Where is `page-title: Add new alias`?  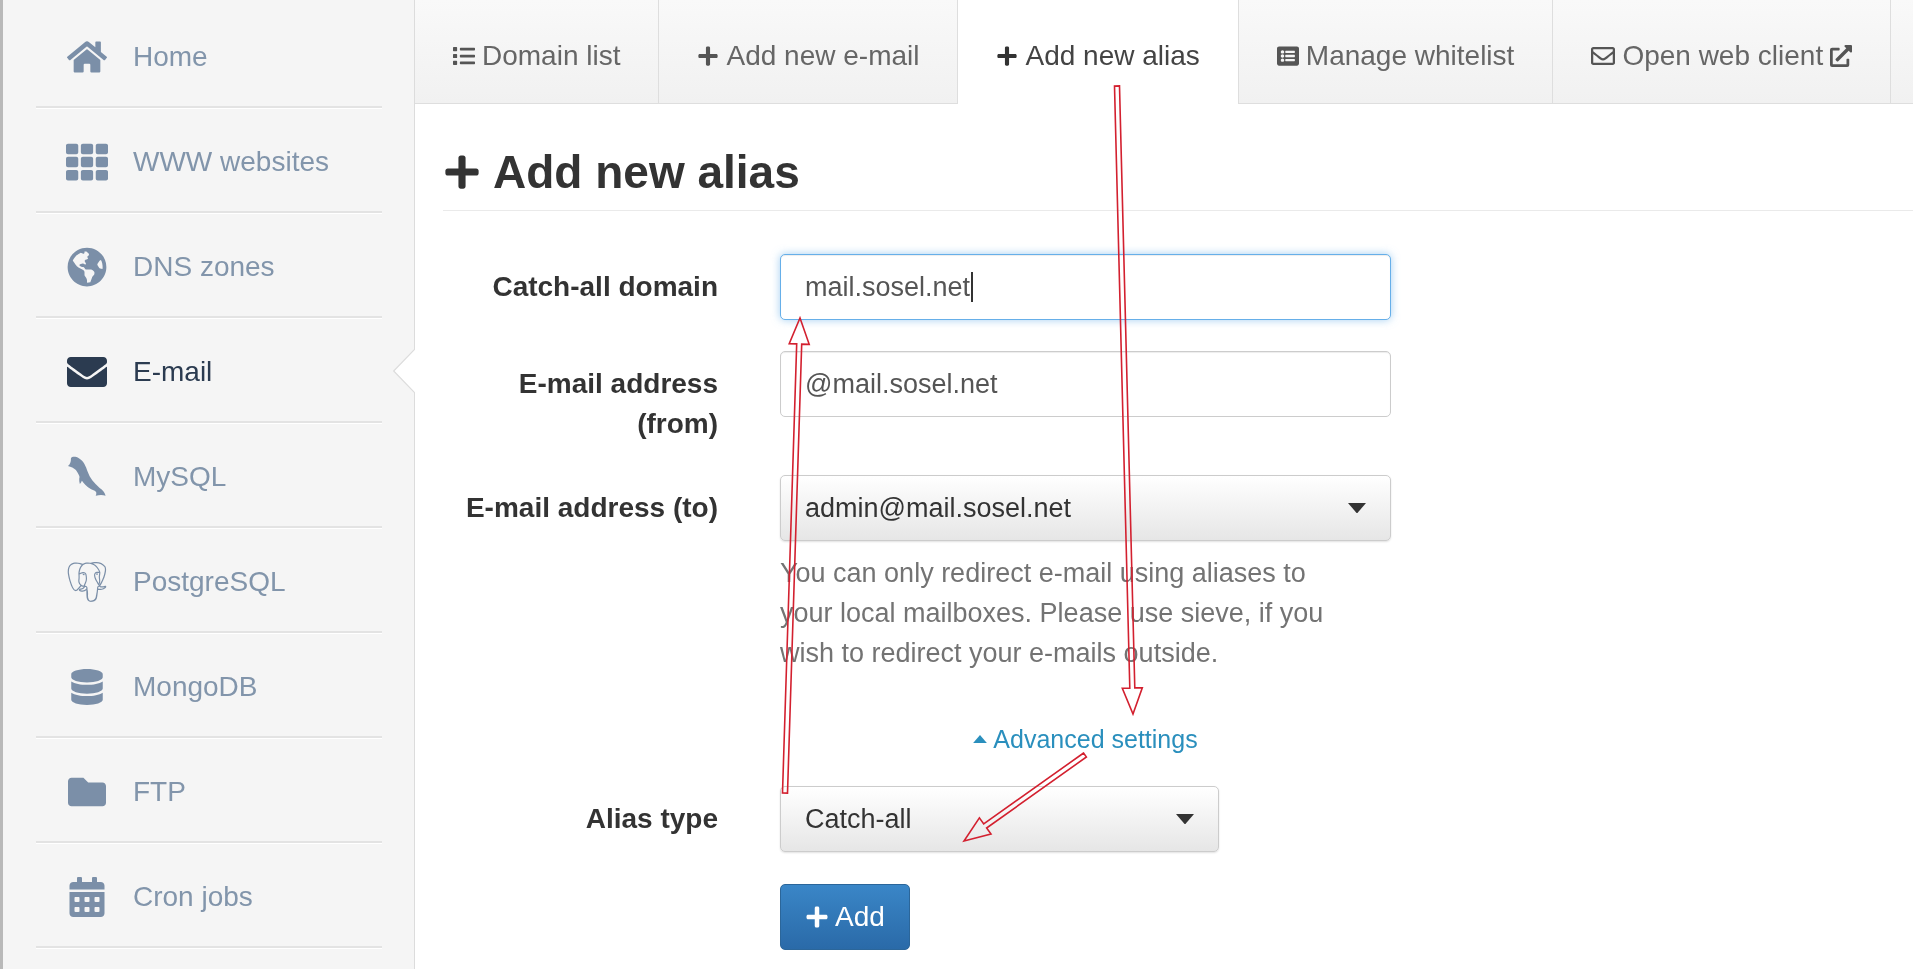
page-title: Add new alias is located at coordinates (646, 172).